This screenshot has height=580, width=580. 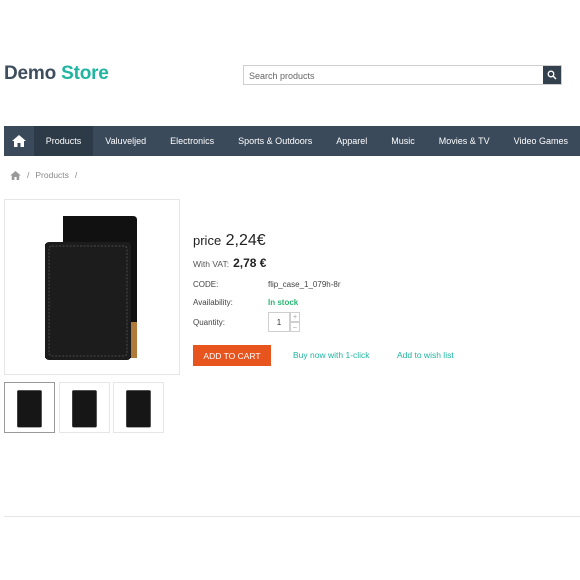 I want to click on breadcrumb-products: Products, so click(x=52, y=175).